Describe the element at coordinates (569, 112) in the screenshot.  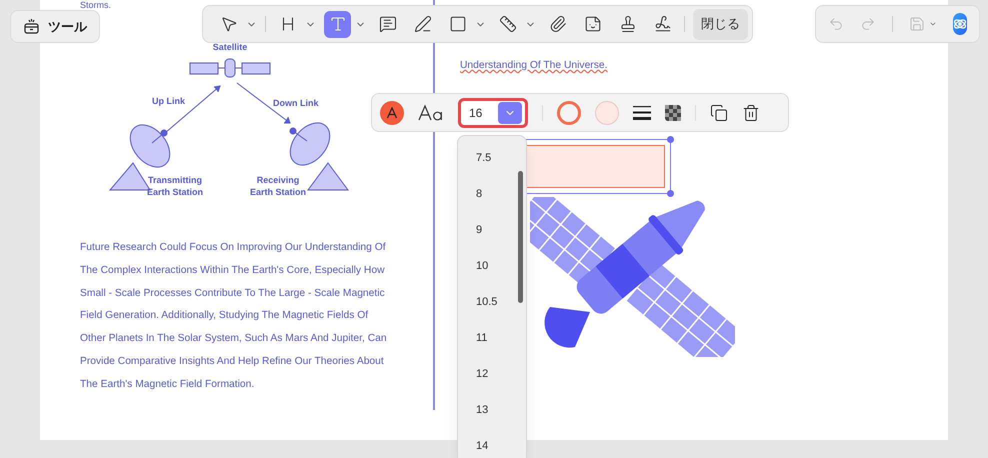
I see `border-color-swatch` at that location.